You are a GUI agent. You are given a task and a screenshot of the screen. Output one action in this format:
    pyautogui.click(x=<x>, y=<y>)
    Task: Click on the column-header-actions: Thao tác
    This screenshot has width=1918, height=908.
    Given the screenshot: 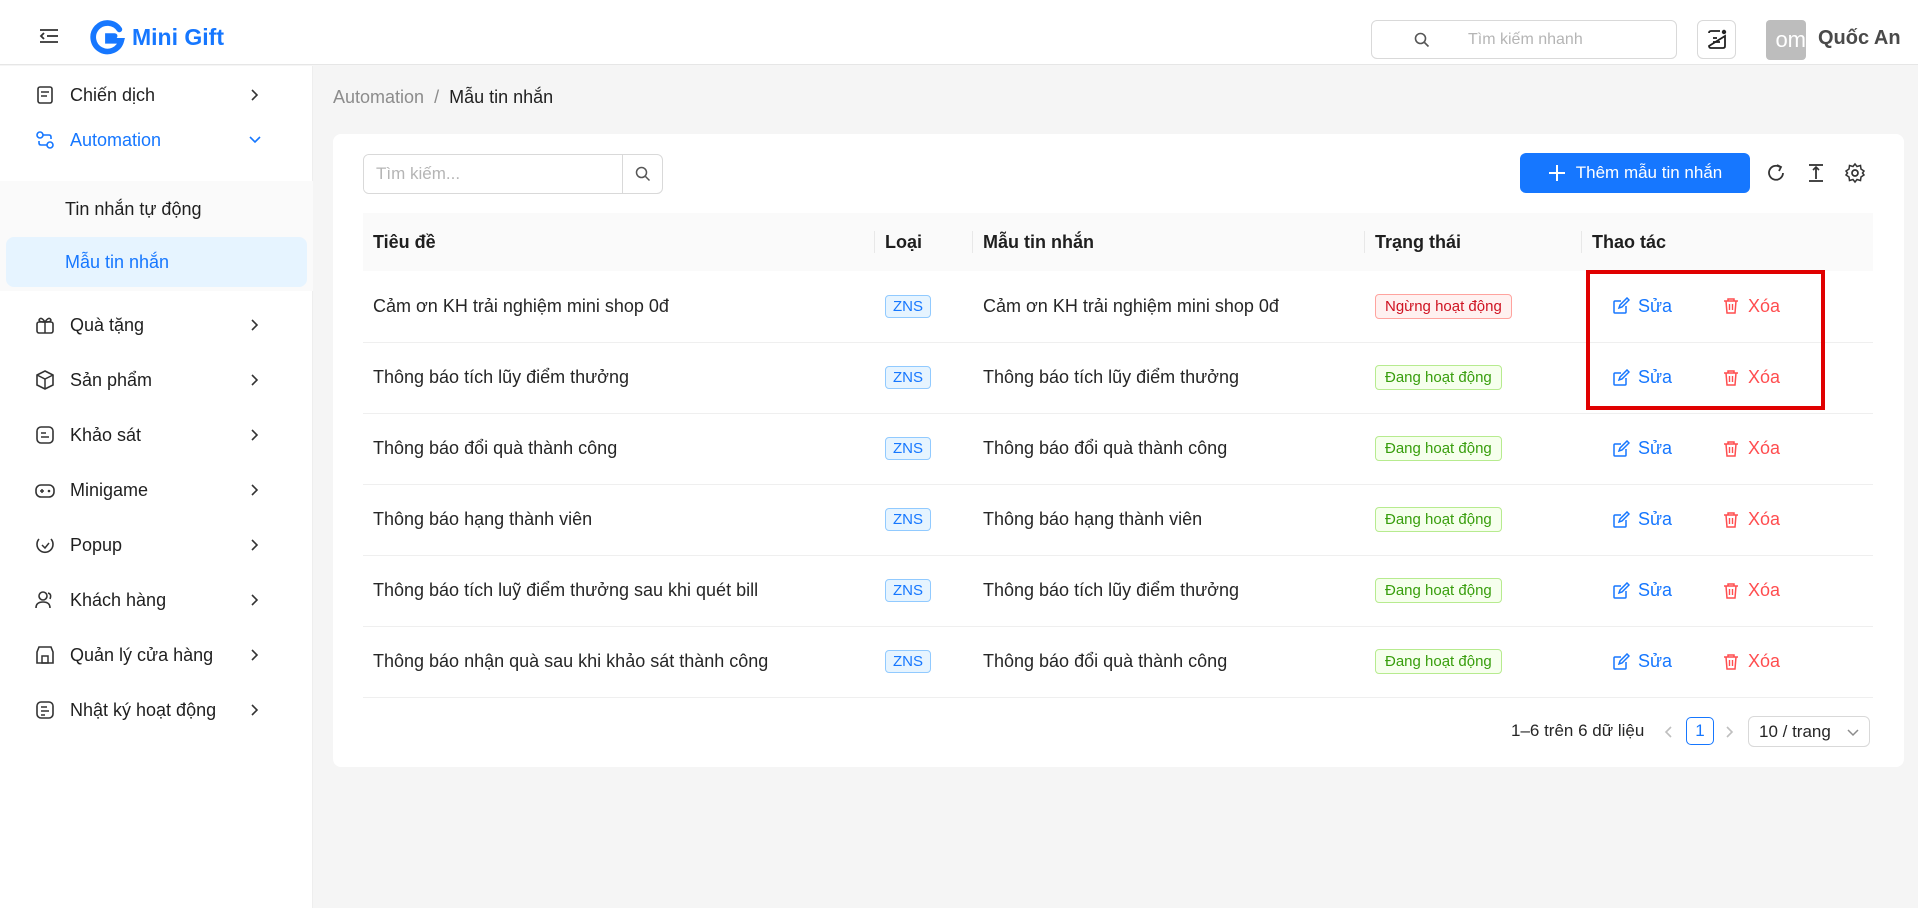 What is the action you would take?
    pyautogui.click(x=1727, y=242)
    